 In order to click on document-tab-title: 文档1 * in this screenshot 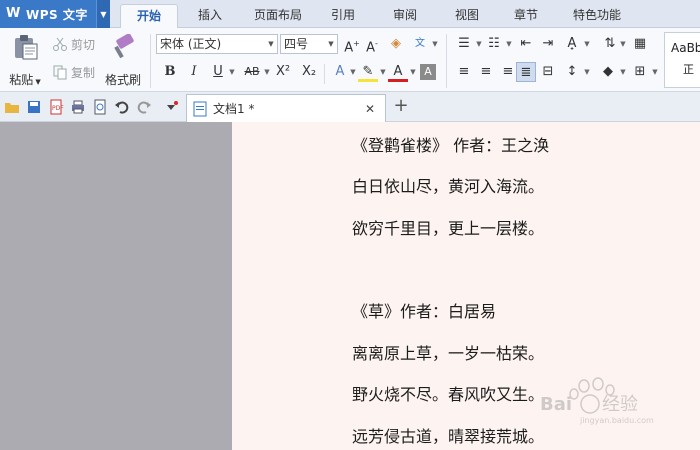, I will do `click(234, 109)`.